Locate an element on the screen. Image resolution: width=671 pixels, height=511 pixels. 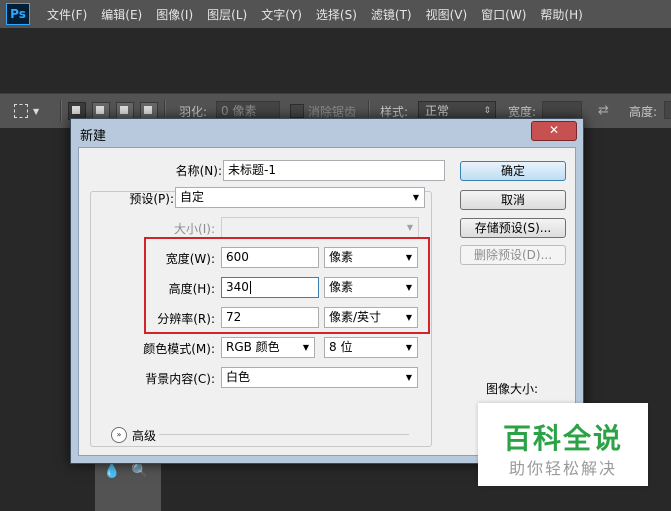
menu-image: 图像(I) is located at coordinates (174, 14).